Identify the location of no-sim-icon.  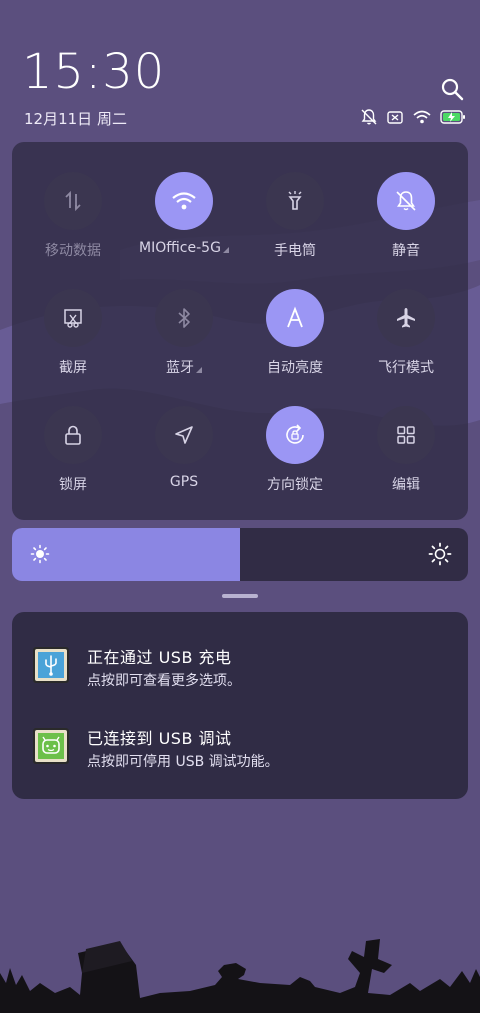
(395, 117).